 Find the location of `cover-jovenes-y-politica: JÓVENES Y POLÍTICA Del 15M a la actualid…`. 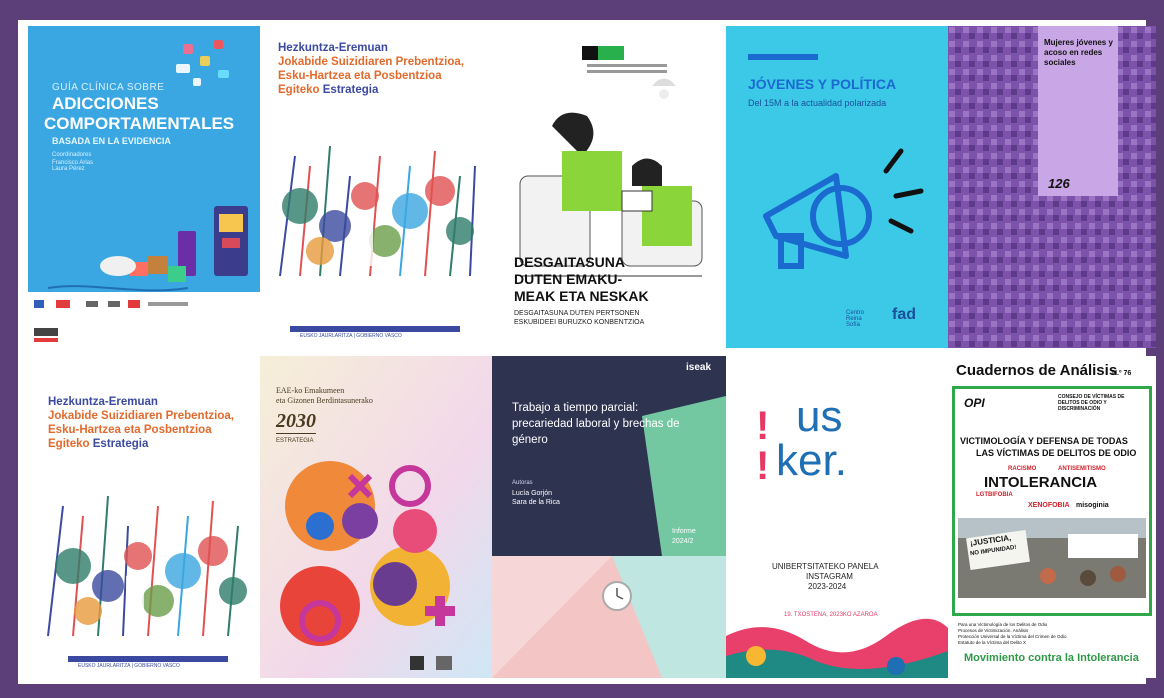

cover-jovenes-y-politica: JÓVENES Y POLÍTICA Del 15M a la actualid… is located at coordinates (837, 187).